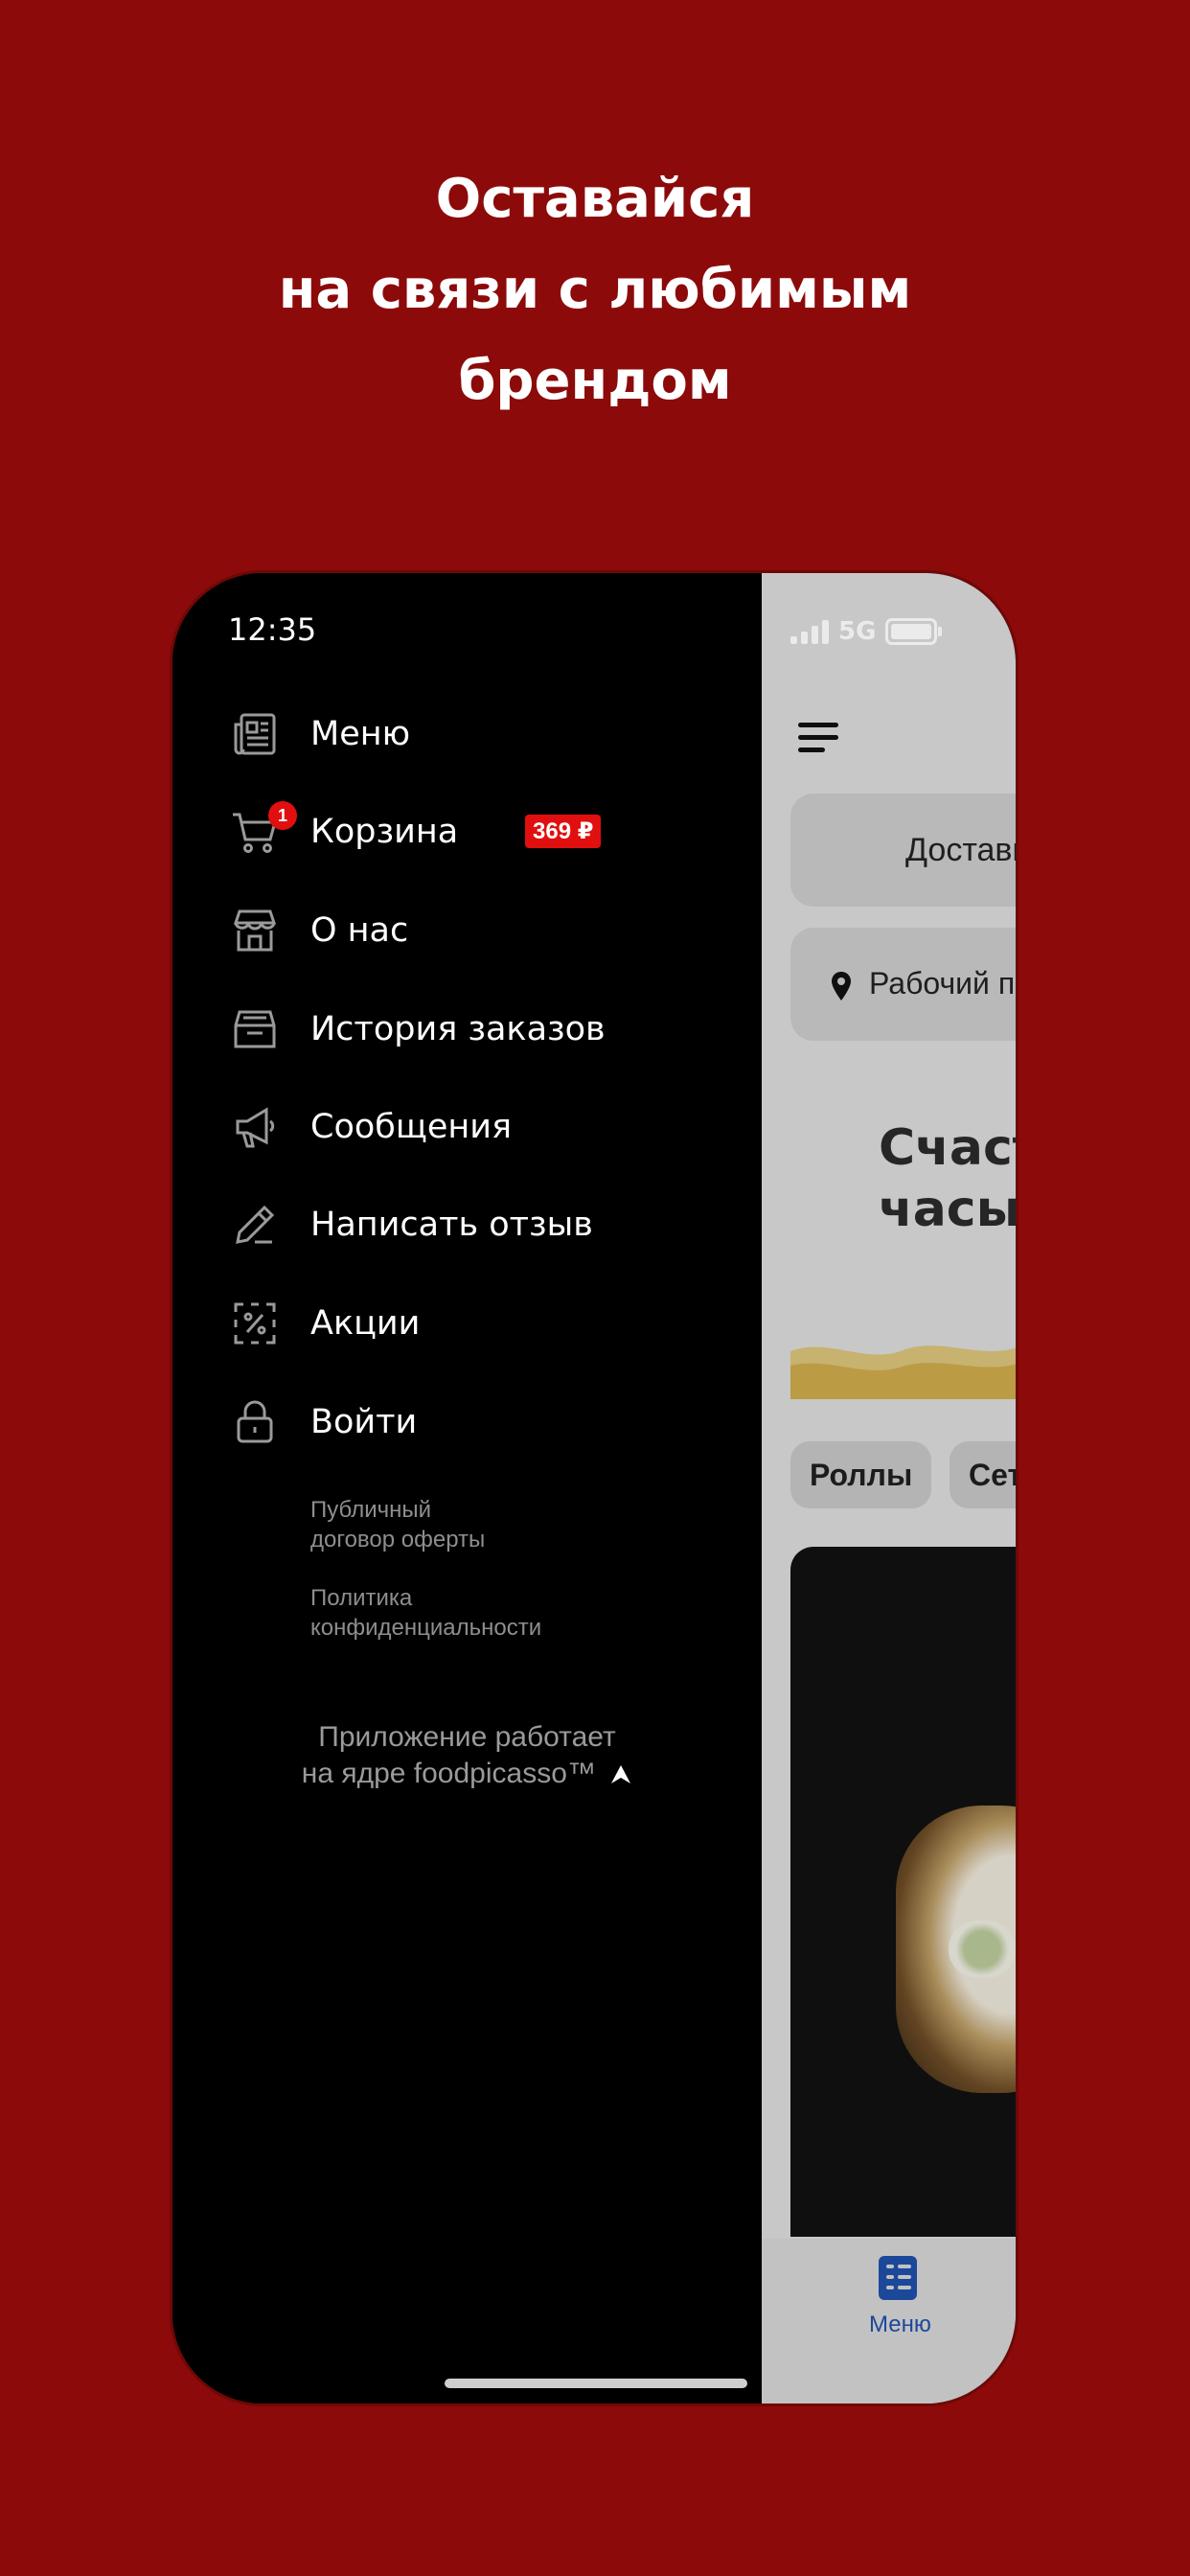 This screenshot has height=2576, width=1190. Describe the element at coordinates (255, 1127) in the screenshot. I see `megaphone-icon` at that location.